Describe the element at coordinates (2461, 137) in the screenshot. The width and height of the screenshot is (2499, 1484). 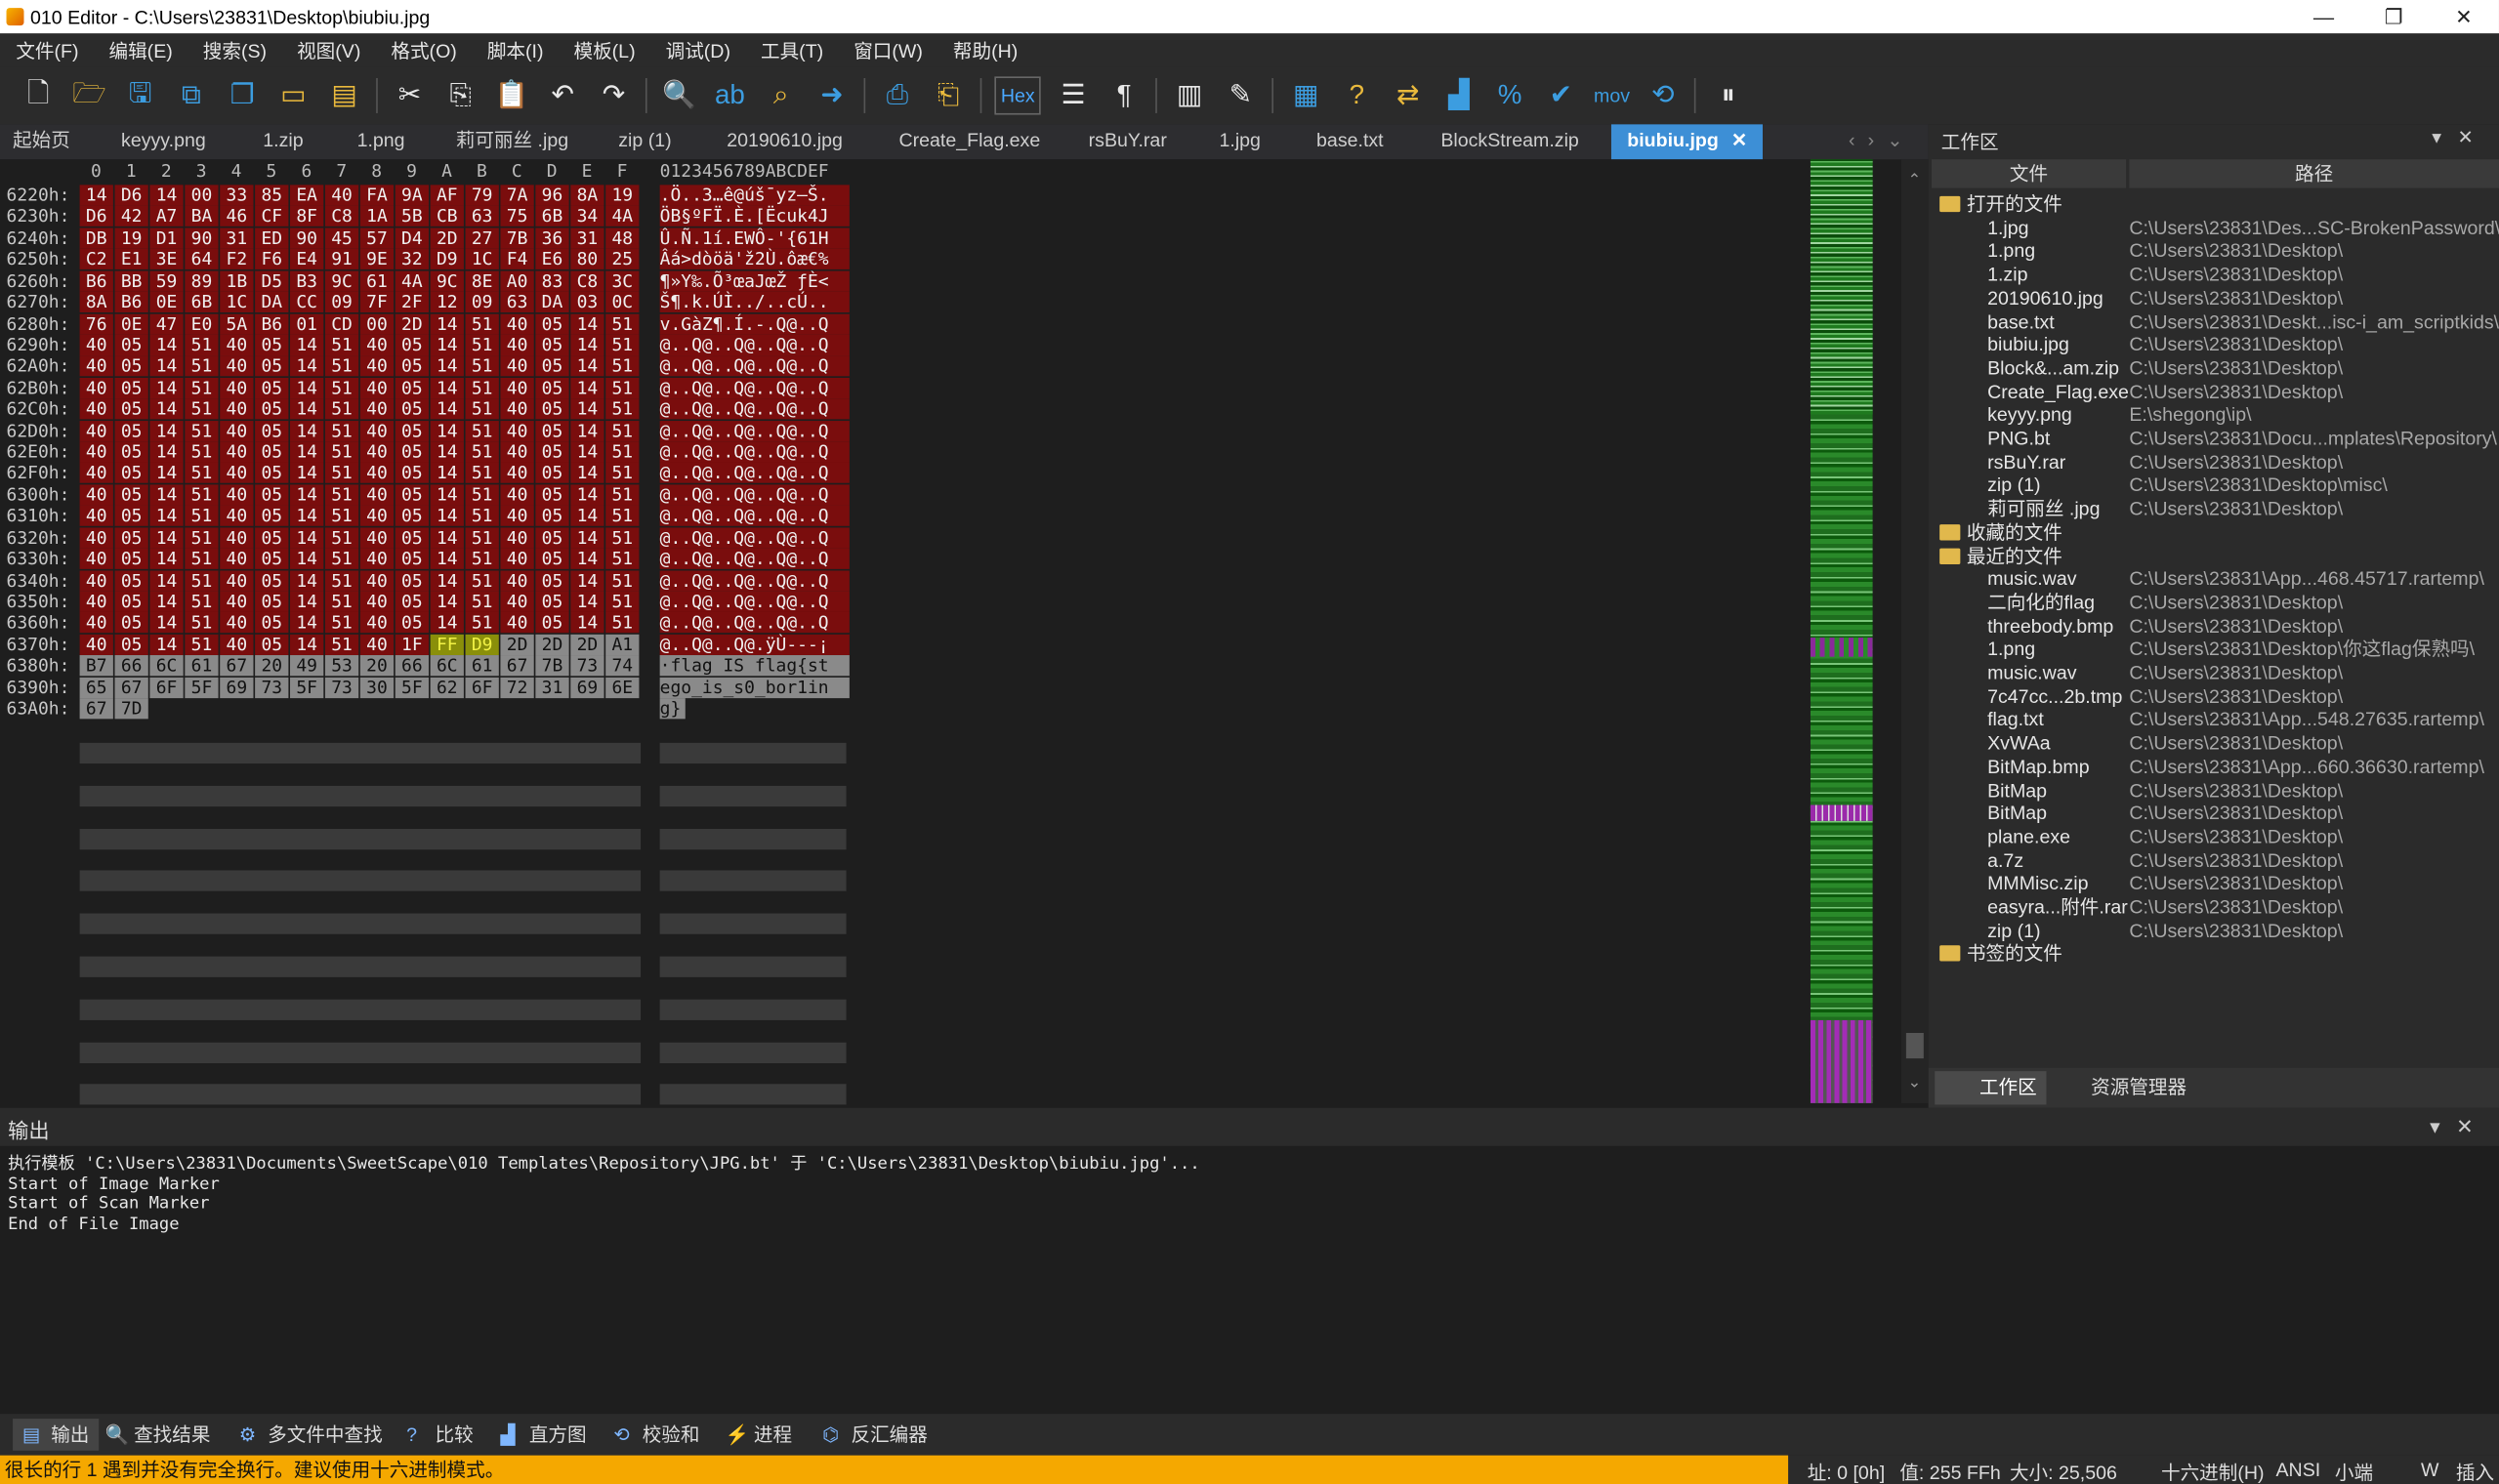
I see `workspace-controls: ▾✕` at that location.